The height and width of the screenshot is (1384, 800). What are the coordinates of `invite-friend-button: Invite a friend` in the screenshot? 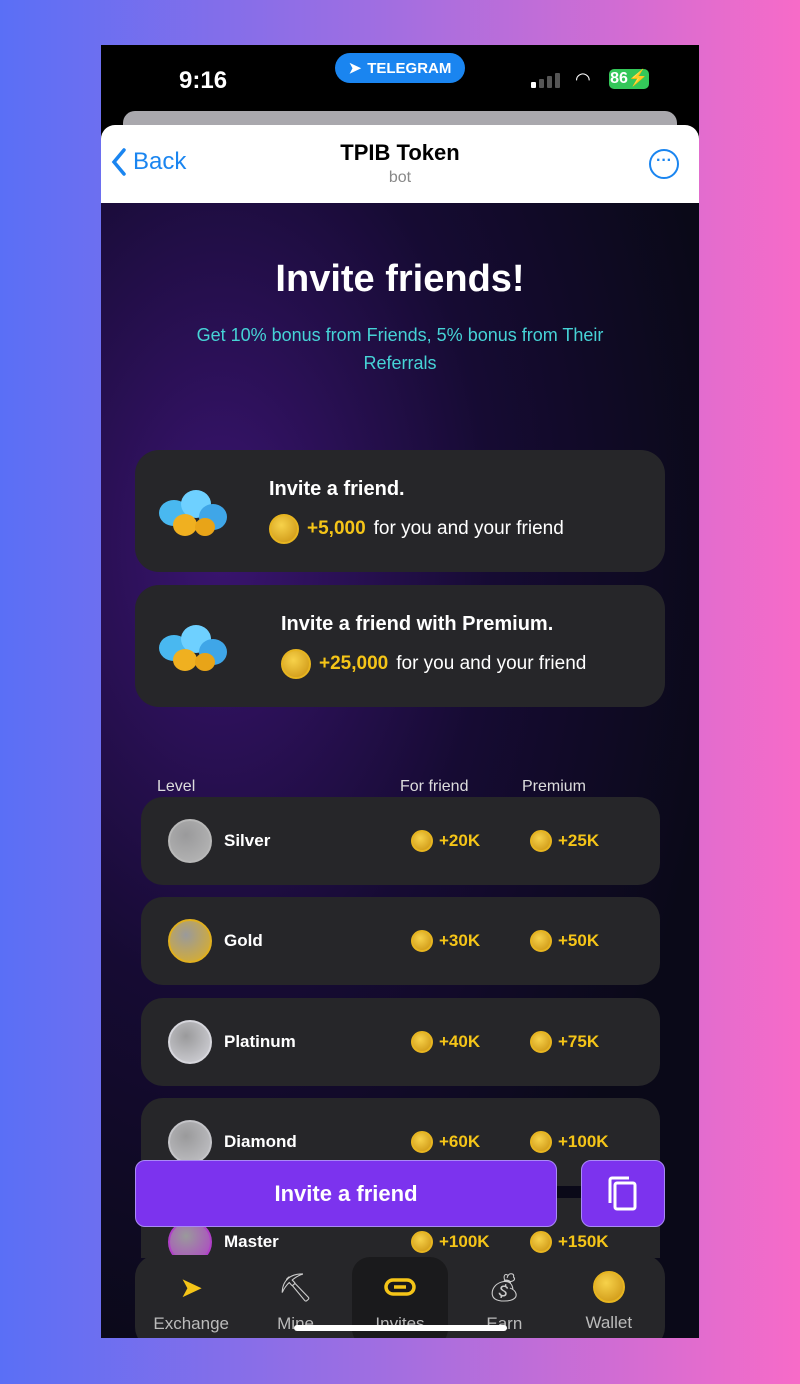 It's located at (346, 1193).